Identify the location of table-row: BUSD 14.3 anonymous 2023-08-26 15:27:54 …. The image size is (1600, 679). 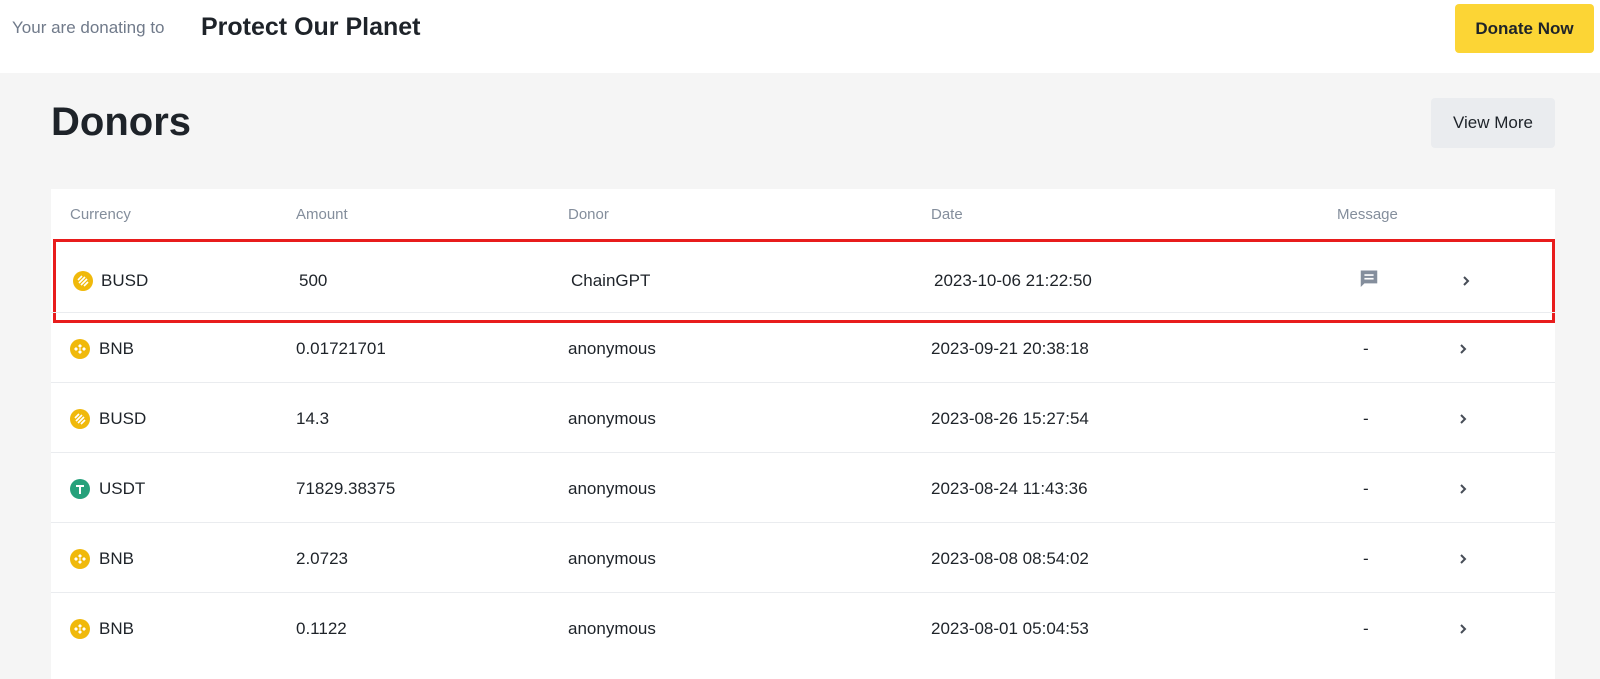
(803, 418).